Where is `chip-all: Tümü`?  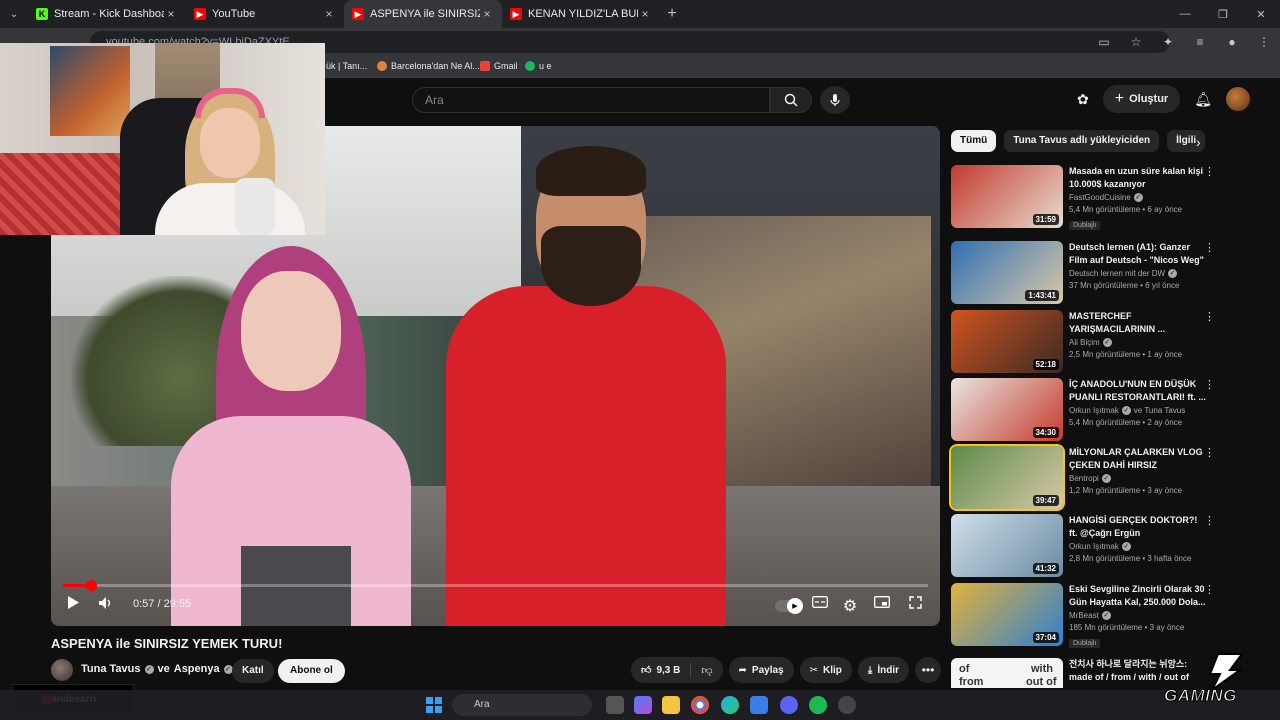
chip-all: Tümü is located at coordinates (974, 141).